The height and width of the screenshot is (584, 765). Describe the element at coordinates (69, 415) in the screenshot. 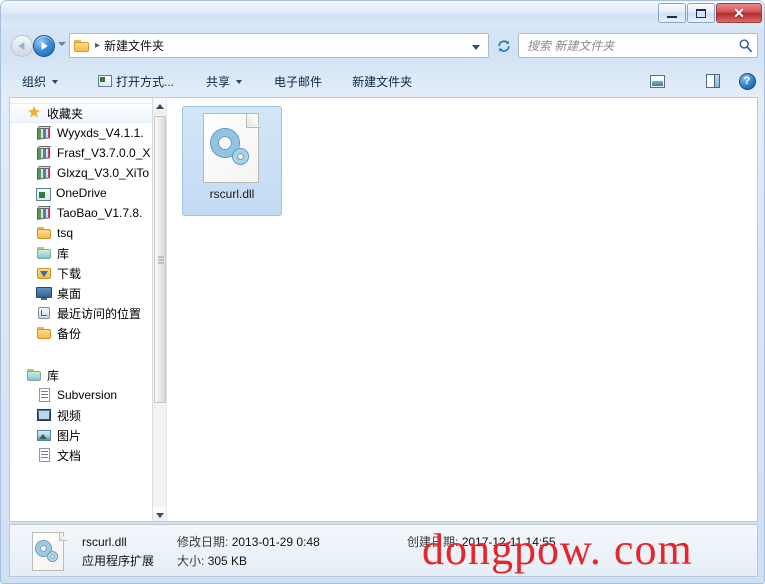

I see `sidebar-item-label: 视频` at that location.